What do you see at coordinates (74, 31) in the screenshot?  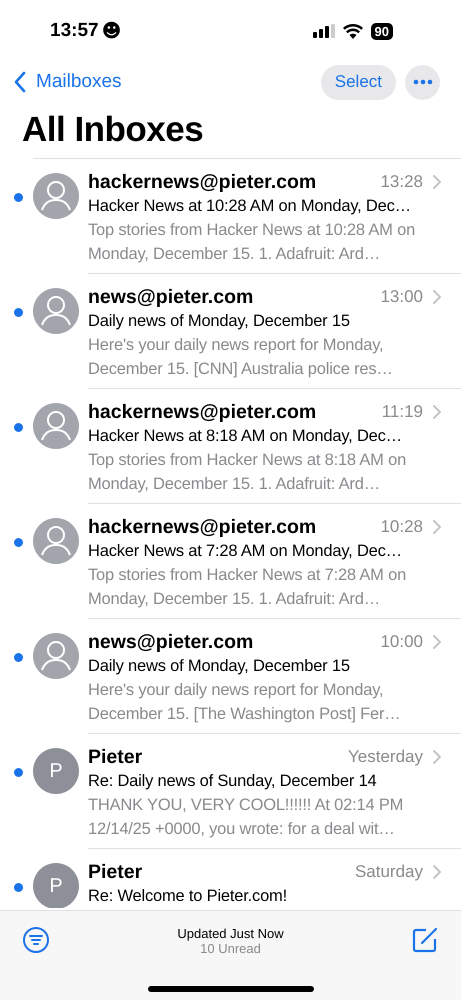 I see `status-time: 13:57` at bounding box center [74, 31].